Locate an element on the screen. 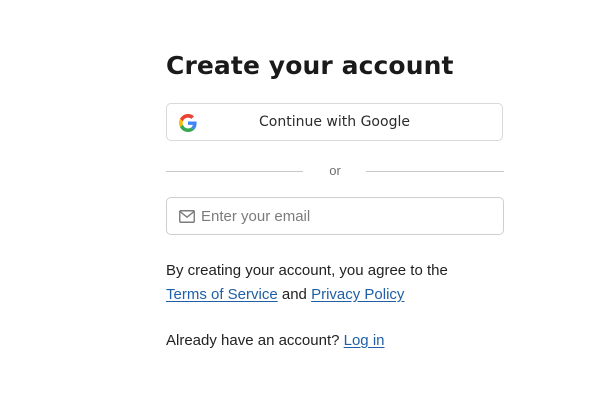 The height and width of the screenshot is (395, 610). log-in-link: Log in is located at coordinates (364, 340).